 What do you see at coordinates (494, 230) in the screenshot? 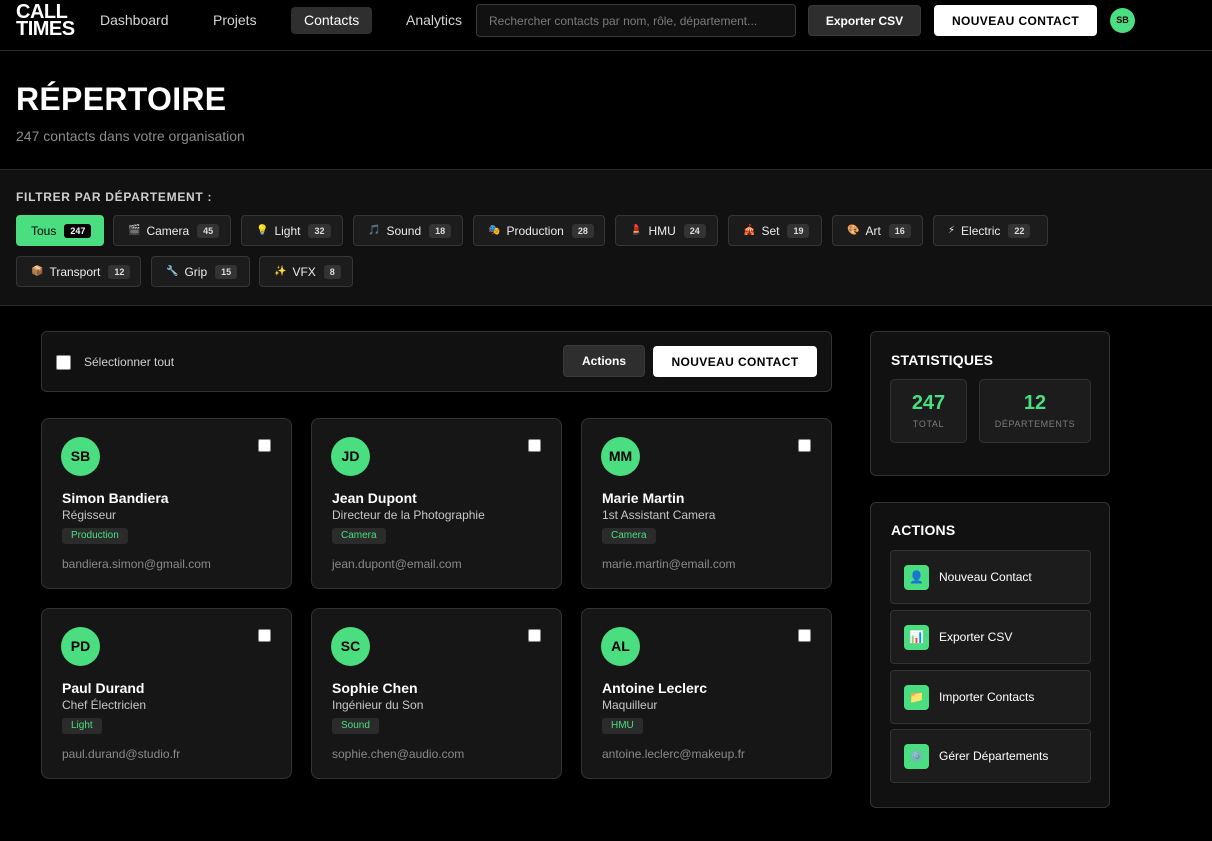
I see `theater-masks-icon: 🎭` at bounding box center [494, 230].